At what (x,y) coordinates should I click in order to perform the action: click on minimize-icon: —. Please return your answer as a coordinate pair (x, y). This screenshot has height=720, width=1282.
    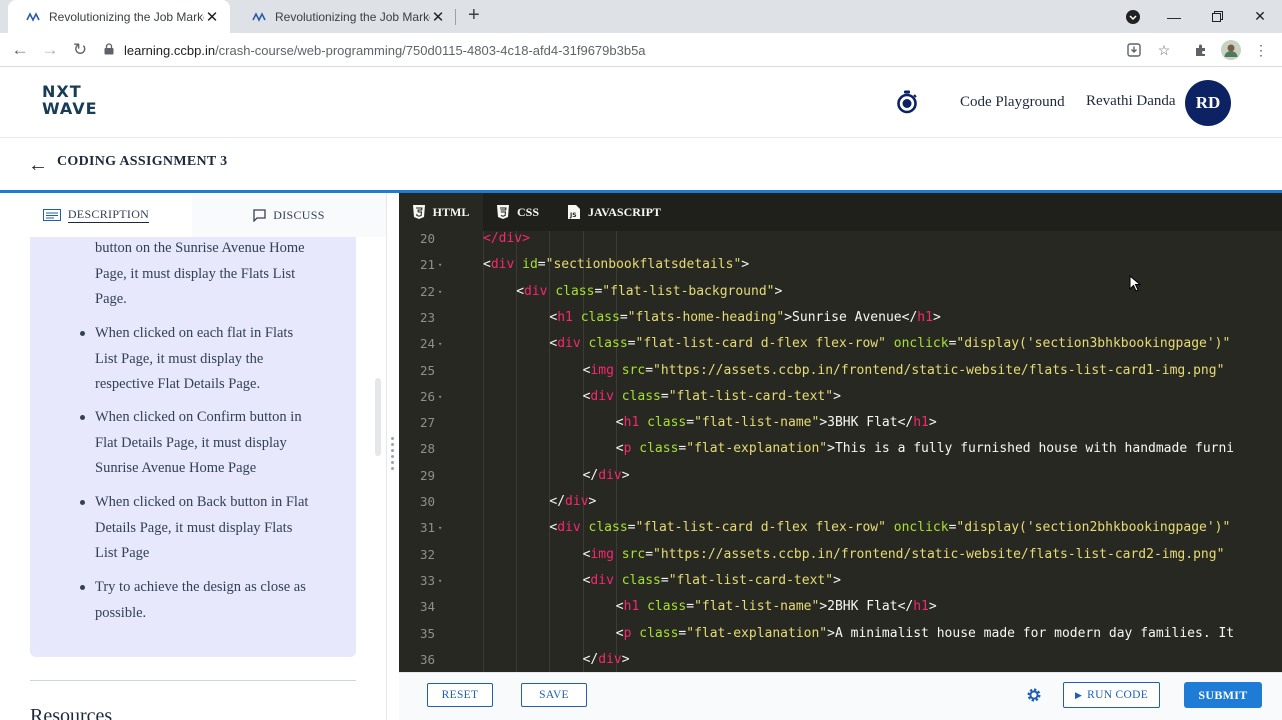
    Looking at the image, I should click on (1174, 16).